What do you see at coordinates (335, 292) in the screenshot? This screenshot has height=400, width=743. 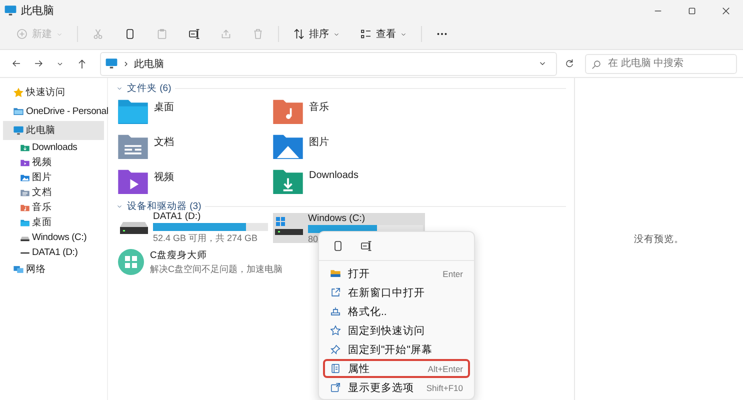 I see `external-link-icon` at bounding box center [335, 292].